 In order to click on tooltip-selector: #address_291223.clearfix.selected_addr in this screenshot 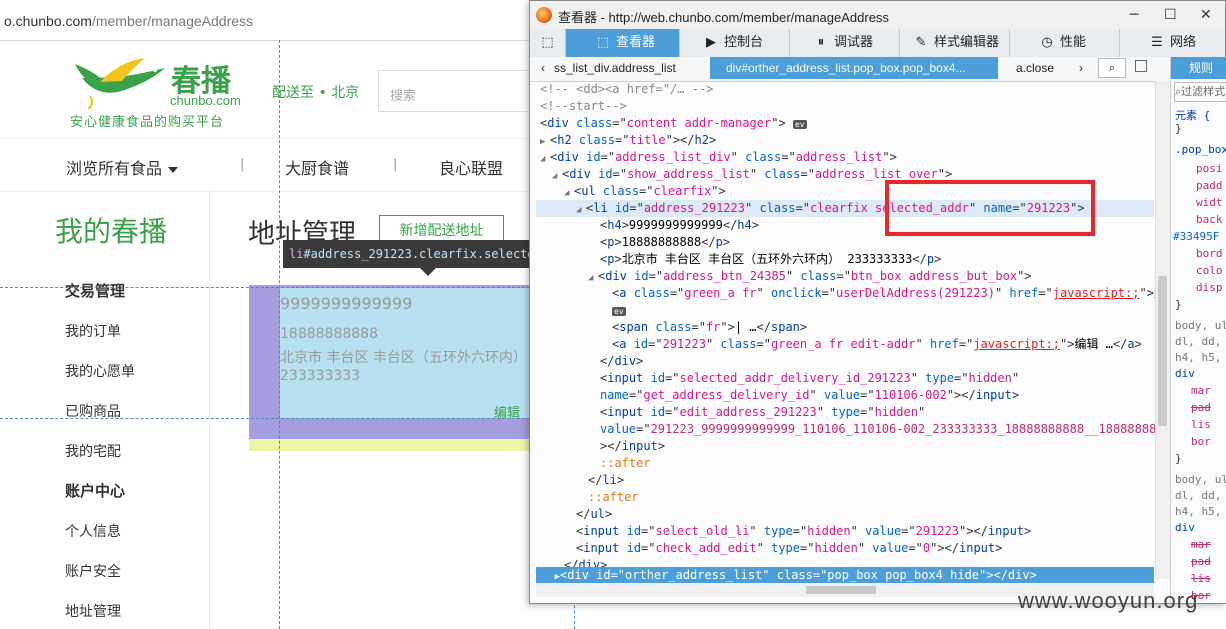, I will do `click(417, 254)`.